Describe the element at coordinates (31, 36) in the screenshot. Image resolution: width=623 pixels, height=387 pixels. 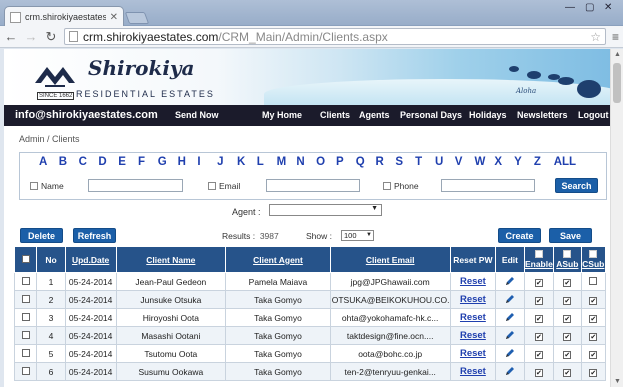
I see `forward-arrow-icon: →` at that location.